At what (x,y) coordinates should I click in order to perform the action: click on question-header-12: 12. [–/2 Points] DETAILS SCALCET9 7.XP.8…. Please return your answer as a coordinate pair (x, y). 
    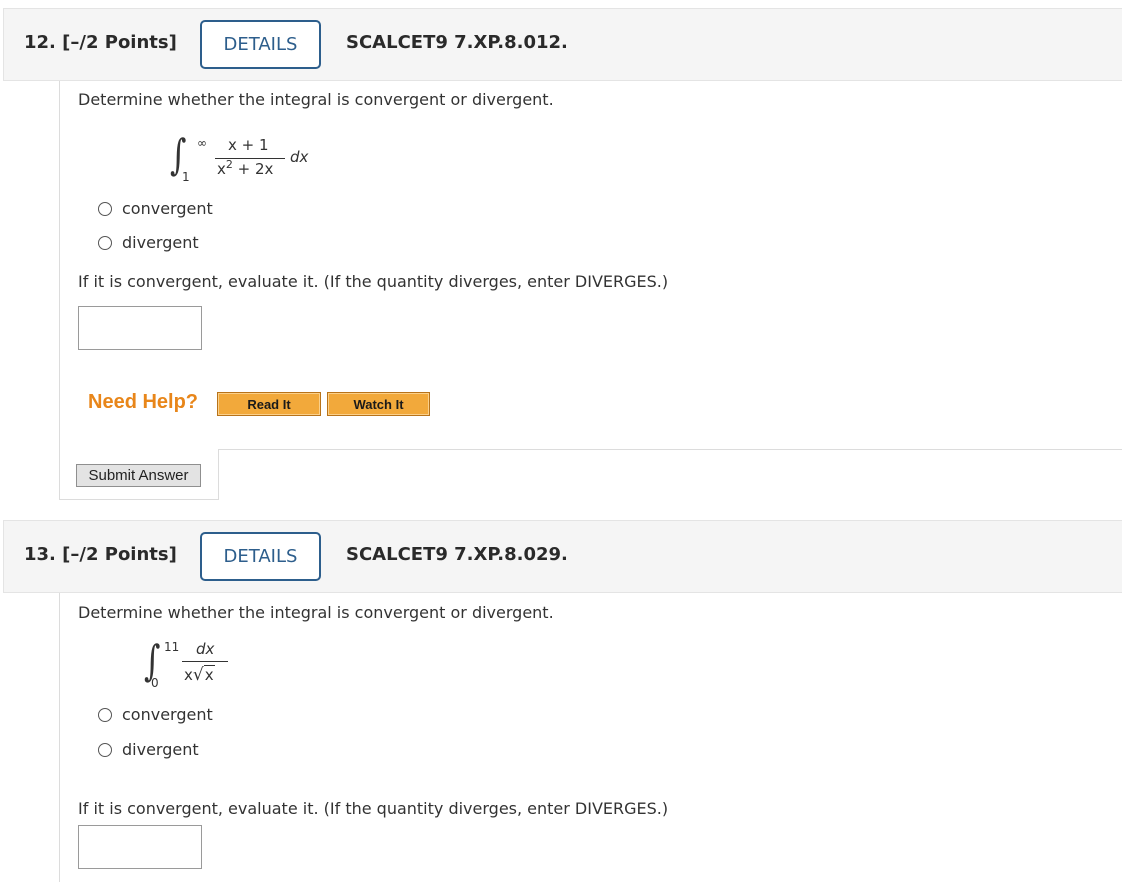
    Looking at the image, I should click on (562, 44).